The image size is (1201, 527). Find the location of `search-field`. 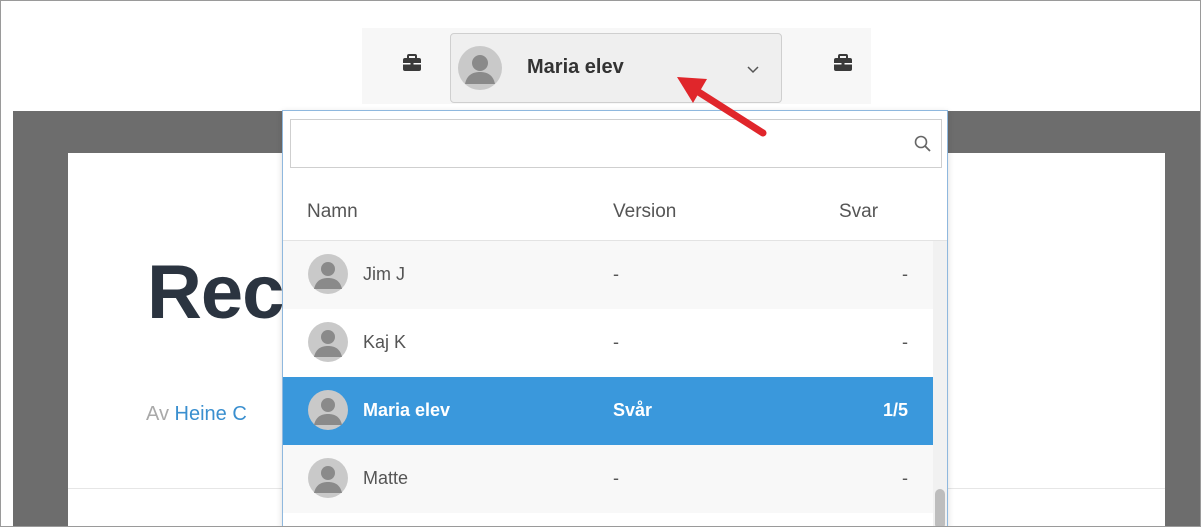

search-field is located at coordinates (616, 143).